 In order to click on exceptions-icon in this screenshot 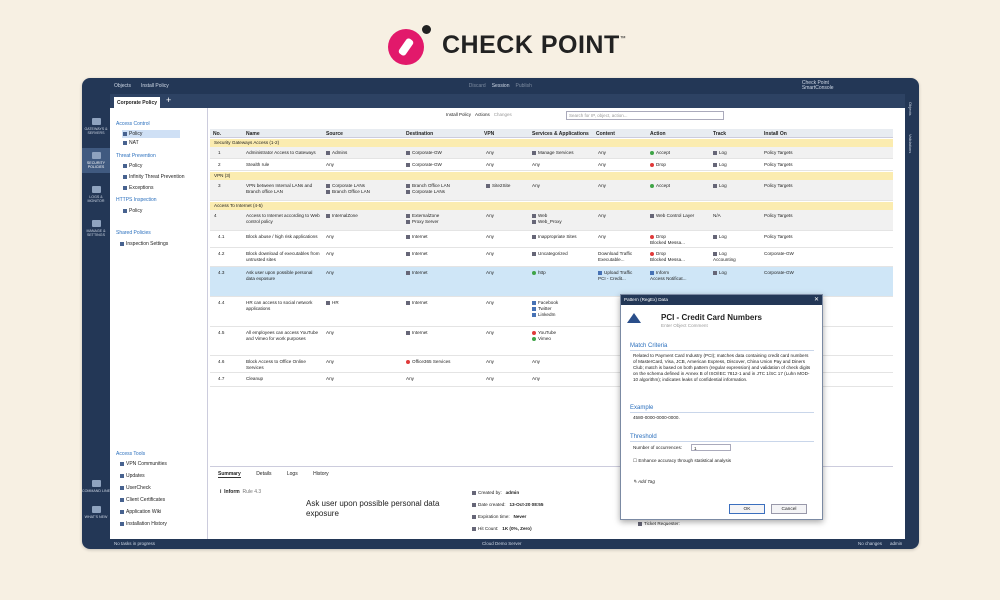, I will do `click(125, 187)`.